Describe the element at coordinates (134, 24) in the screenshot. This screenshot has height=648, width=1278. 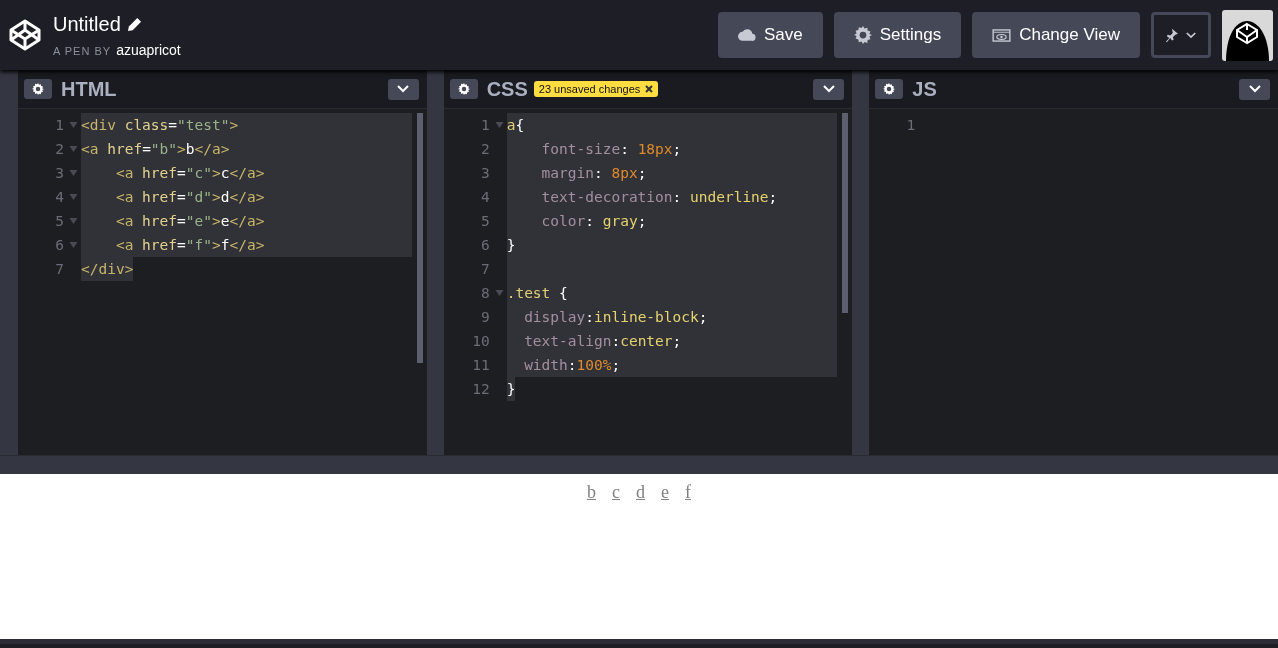
I see `pencil-icon` at that location.